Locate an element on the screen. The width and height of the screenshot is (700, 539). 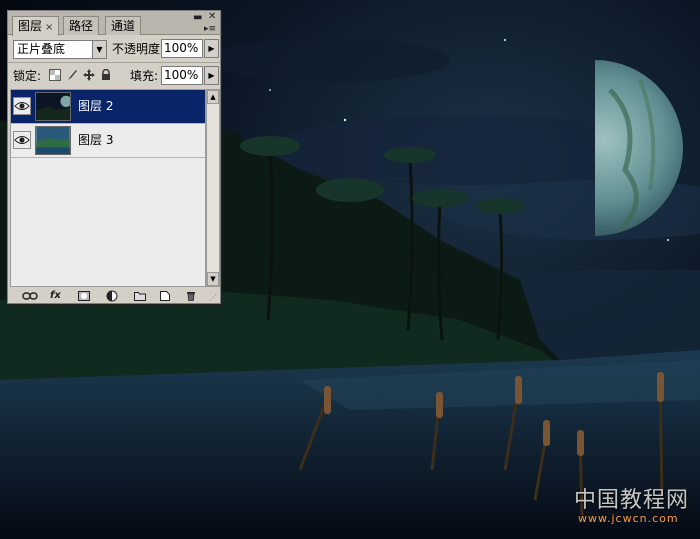
layer-row-2: 图层 2 is located at coordinates (108, 107).